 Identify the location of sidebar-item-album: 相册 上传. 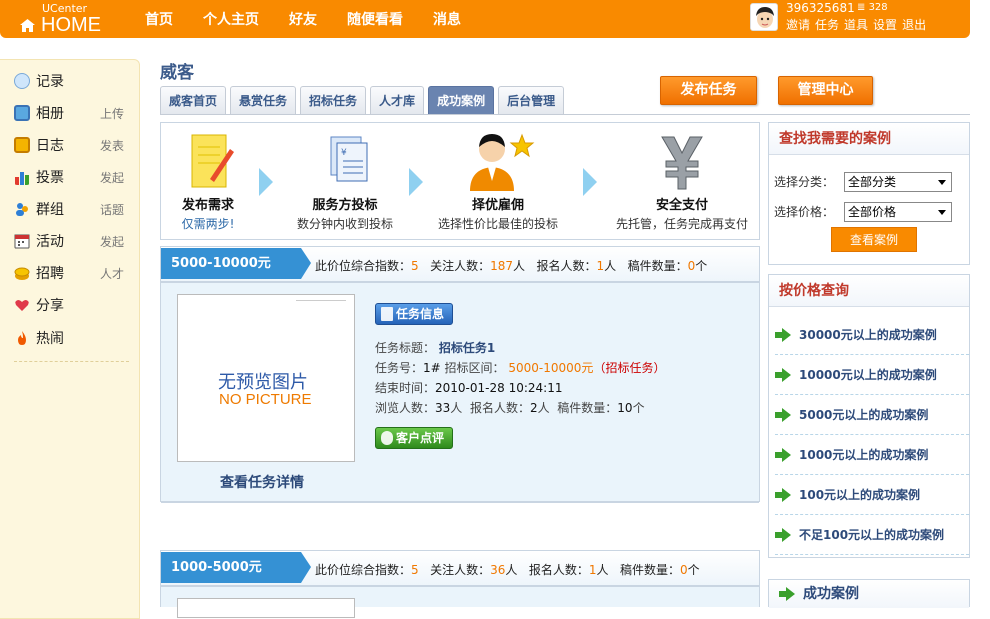
(74, 113).